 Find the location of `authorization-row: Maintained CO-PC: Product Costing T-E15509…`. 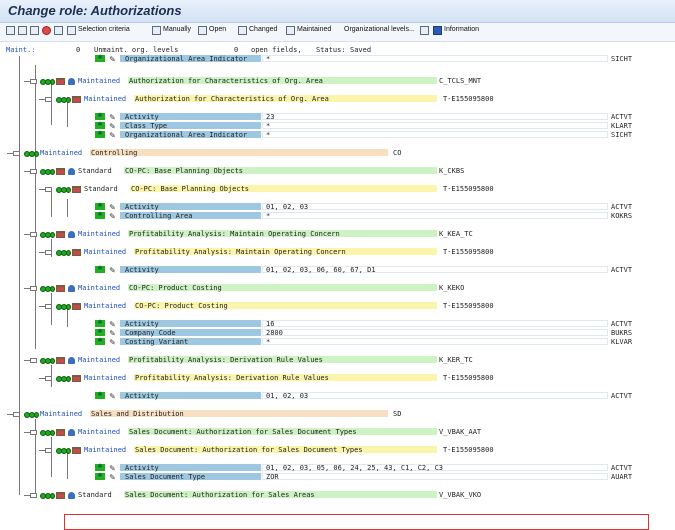

authorization-row: Maintained CO-PC: Product Costing T-E15509… is located at coordinates (337, 306).